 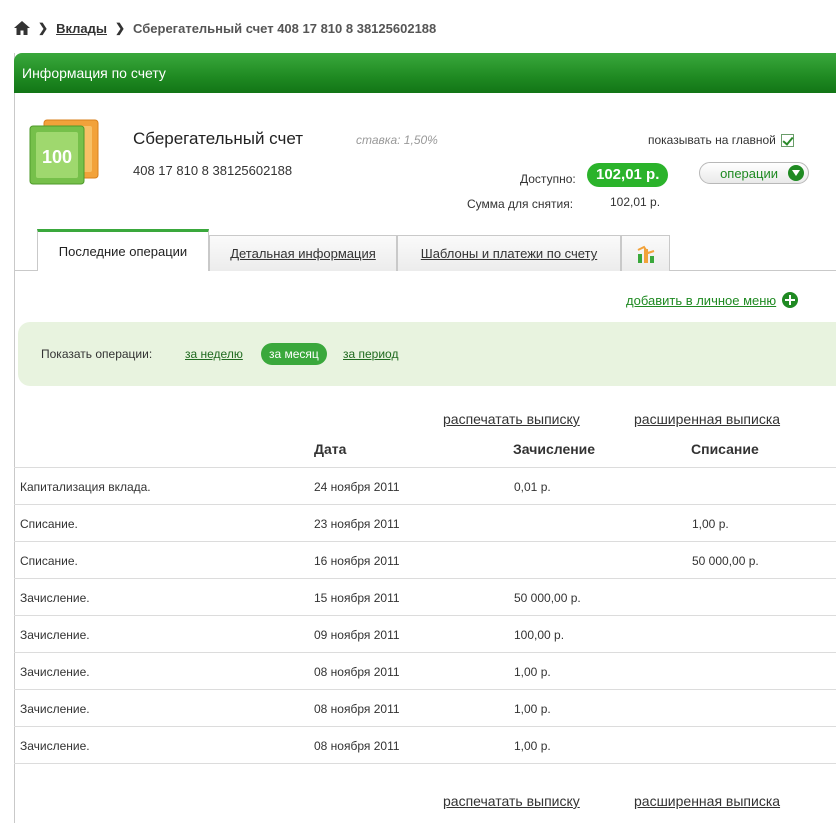 I want to click on banknote-icon: 100, so click(x=64, y=152).